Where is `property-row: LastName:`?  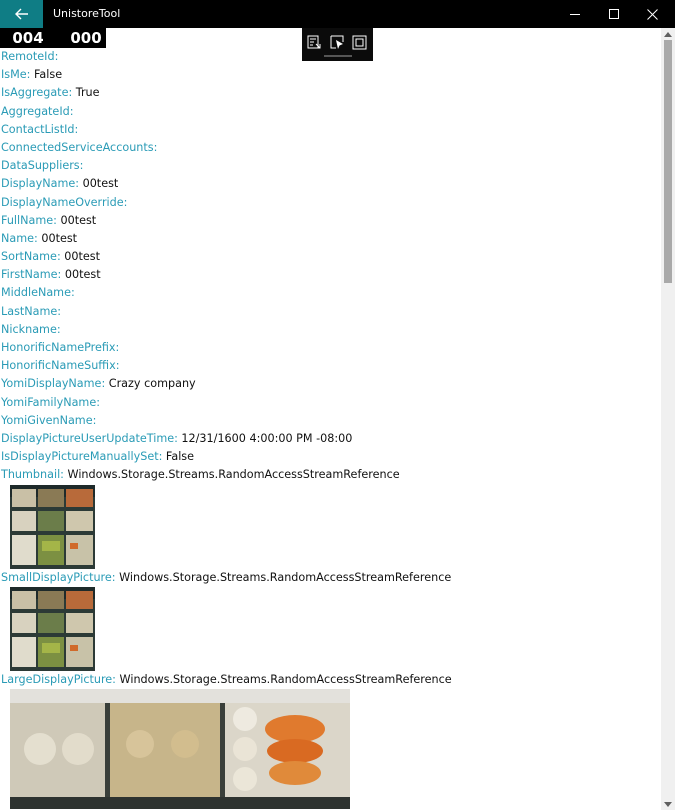
property-row: LastName: is located at coordinates (330, 312).